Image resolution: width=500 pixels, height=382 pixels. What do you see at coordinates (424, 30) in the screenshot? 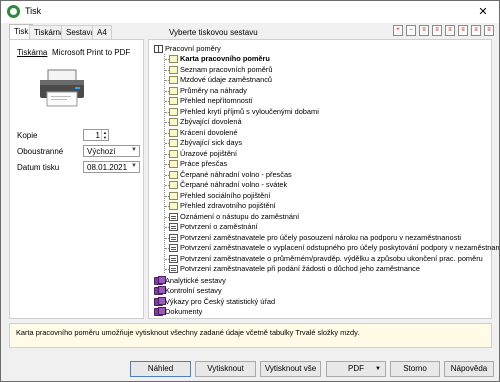
I see `toolbar-doc-button-1: ≡` at bounding box center [424, 30].